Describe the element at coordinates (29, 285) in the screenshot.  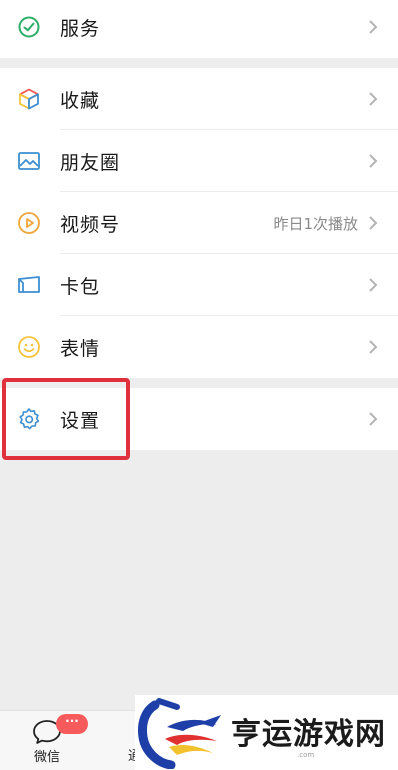
I see `card-wallet-icon` at that location.